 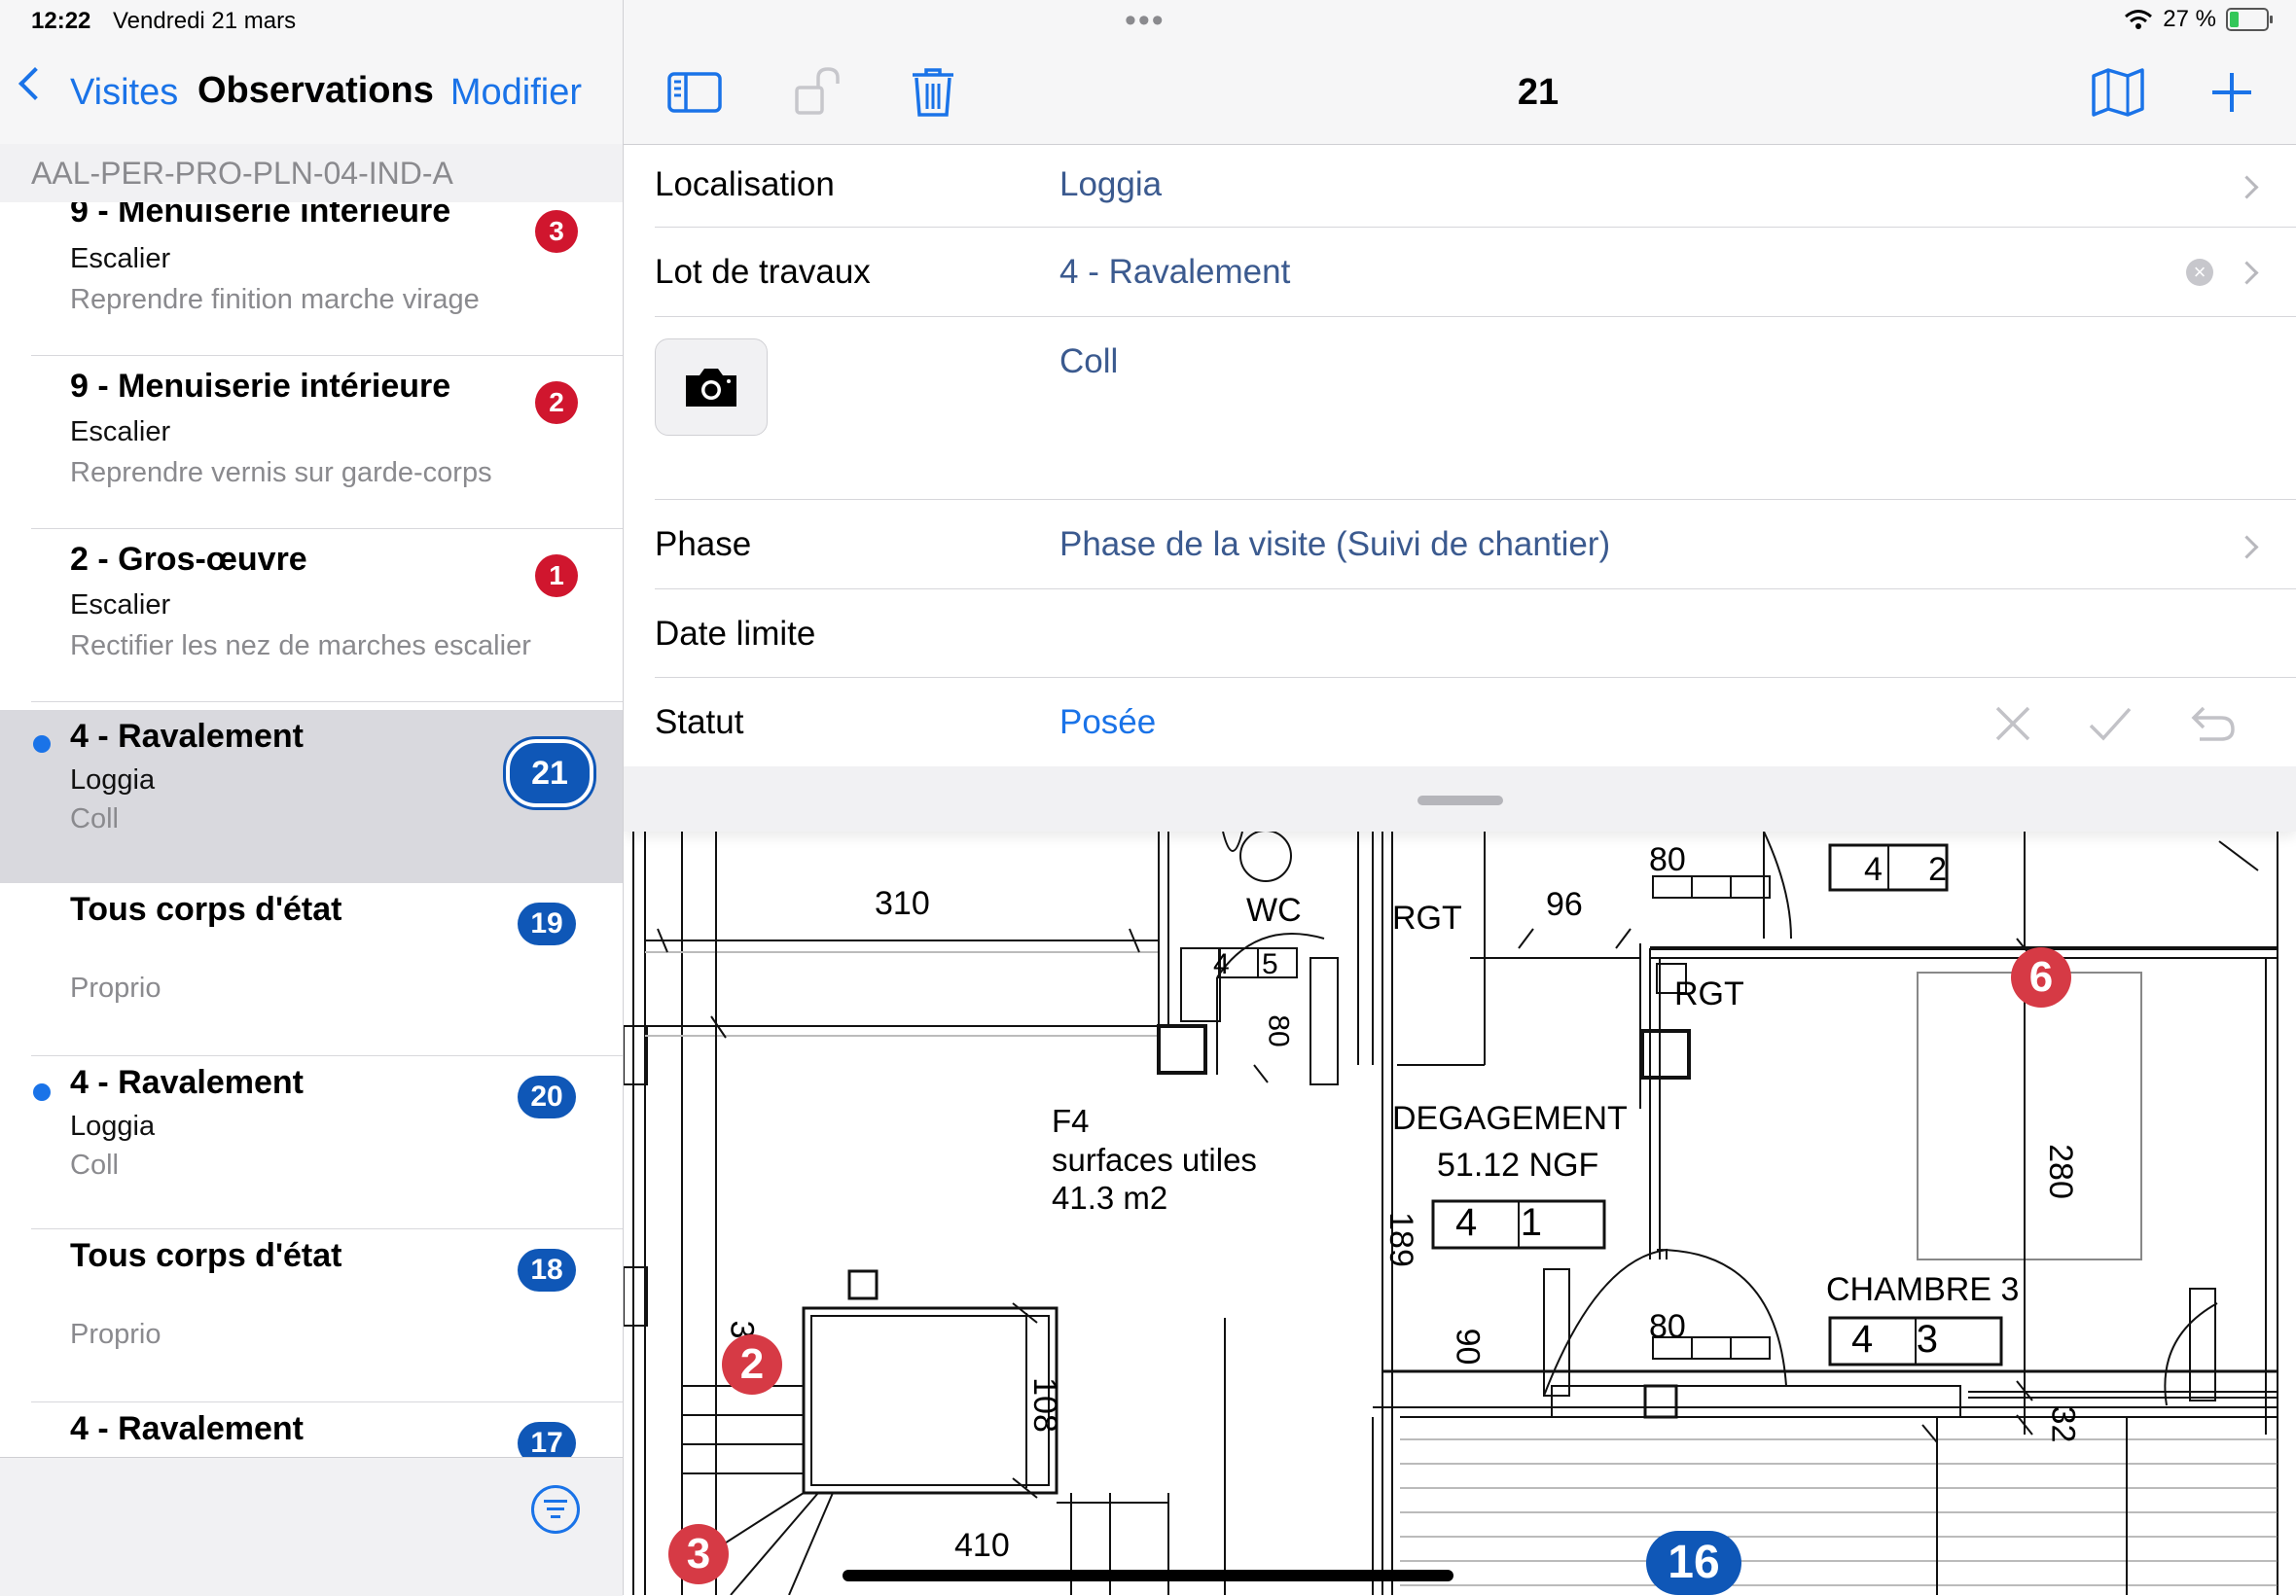 What do you see at coordinates (205, 21) in the screenshot?
I see `status-date: Vendredi 21 mars` at bounding box center [205, 21].